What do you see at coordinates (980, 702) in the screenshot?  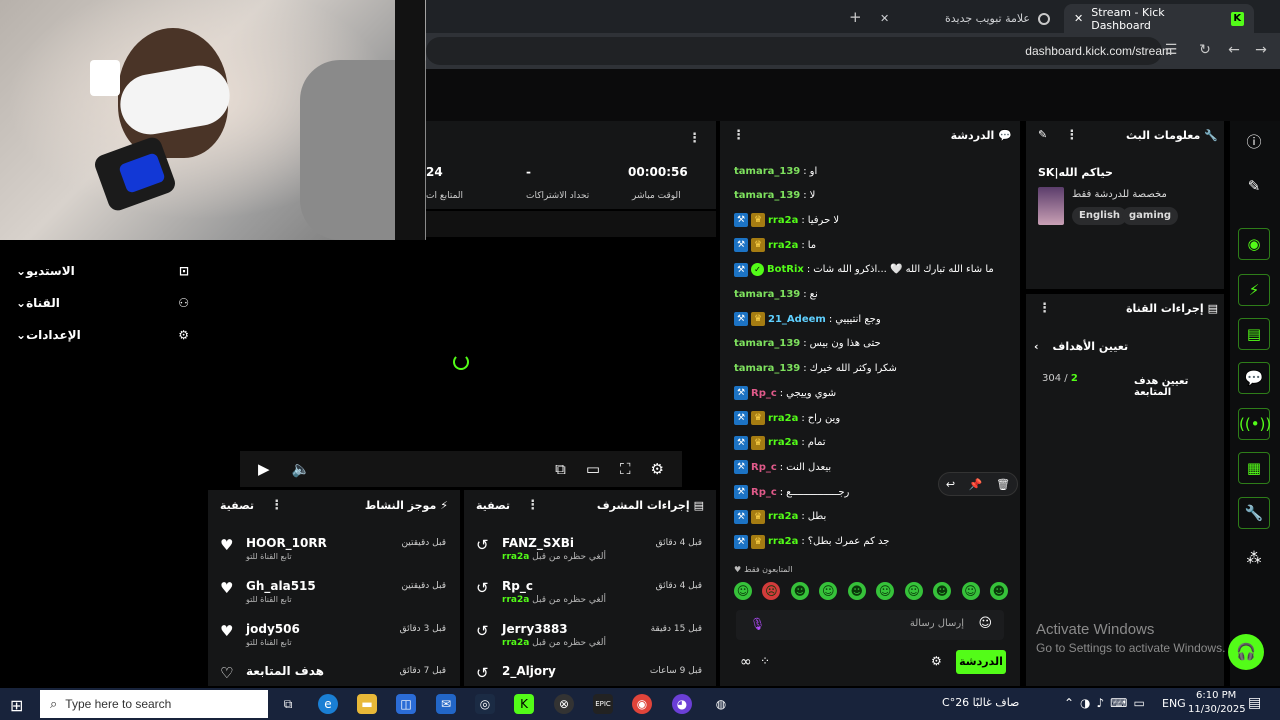 I see `weather-widget: صاف غالبًا 26°C` at bounding box center [980, 702].